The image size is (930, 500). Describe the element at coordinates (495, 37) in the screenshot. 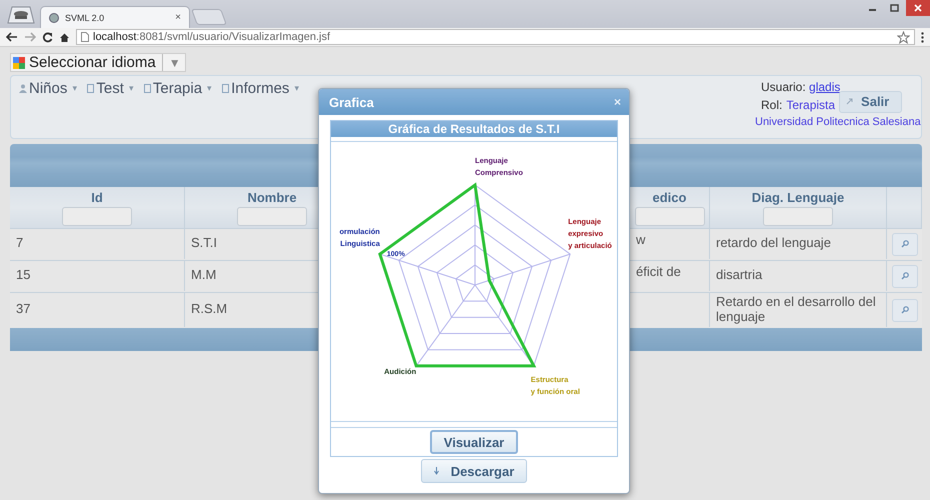

I see `address-field: localhost:8081/svml/usuario/VisualizarImagen.jsf` at that location.